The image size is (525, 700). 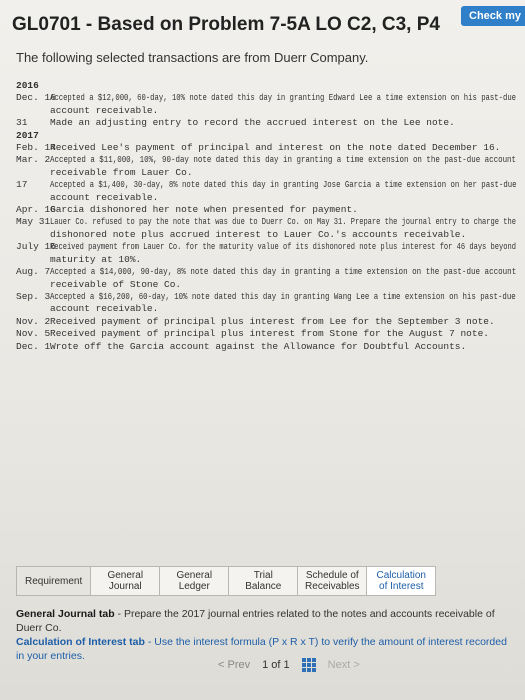 I want to click on transaction-date: Sep. 3, so click(x=33, y=296).